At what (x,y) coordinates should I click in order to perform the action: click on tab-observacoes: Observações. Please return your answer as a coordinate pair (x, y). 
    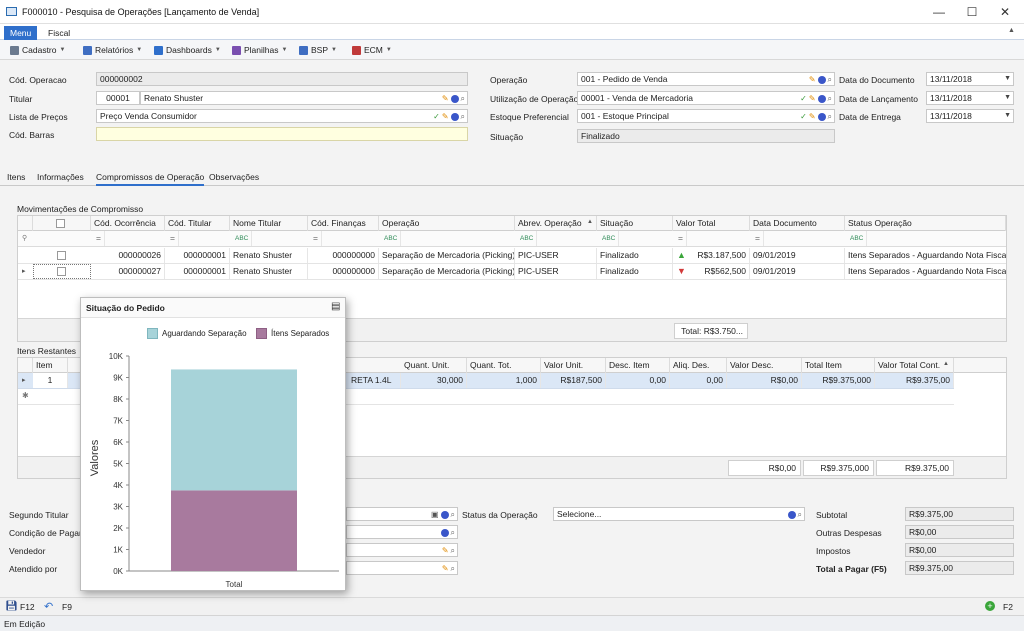
    Looking at the image, I should click on (234, 177).